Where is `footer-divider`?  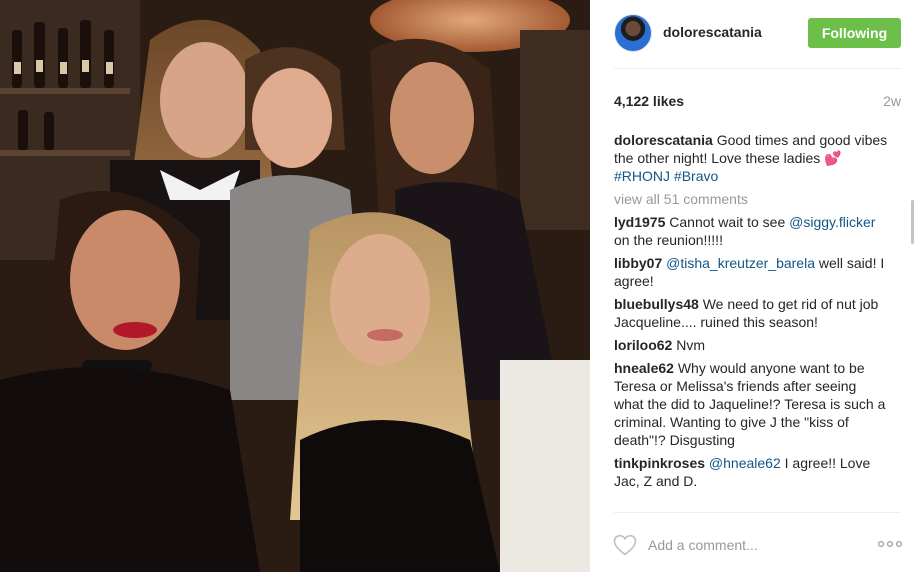 footer-divider is located at coordinates (757, 512).